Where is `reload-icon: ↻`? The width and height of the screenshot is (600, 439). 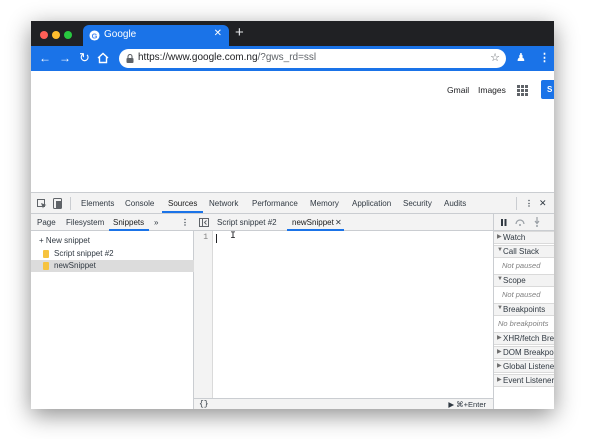 reload-icon: ↻ is located at coordinates (84, 58).